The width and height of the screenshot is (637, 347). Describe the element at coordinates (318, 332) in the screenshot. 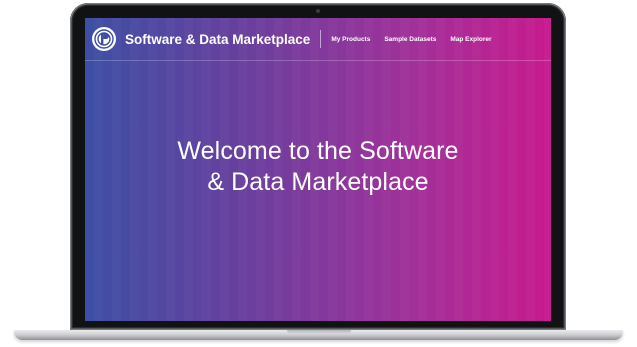

I see `laptop-notch` at that location.